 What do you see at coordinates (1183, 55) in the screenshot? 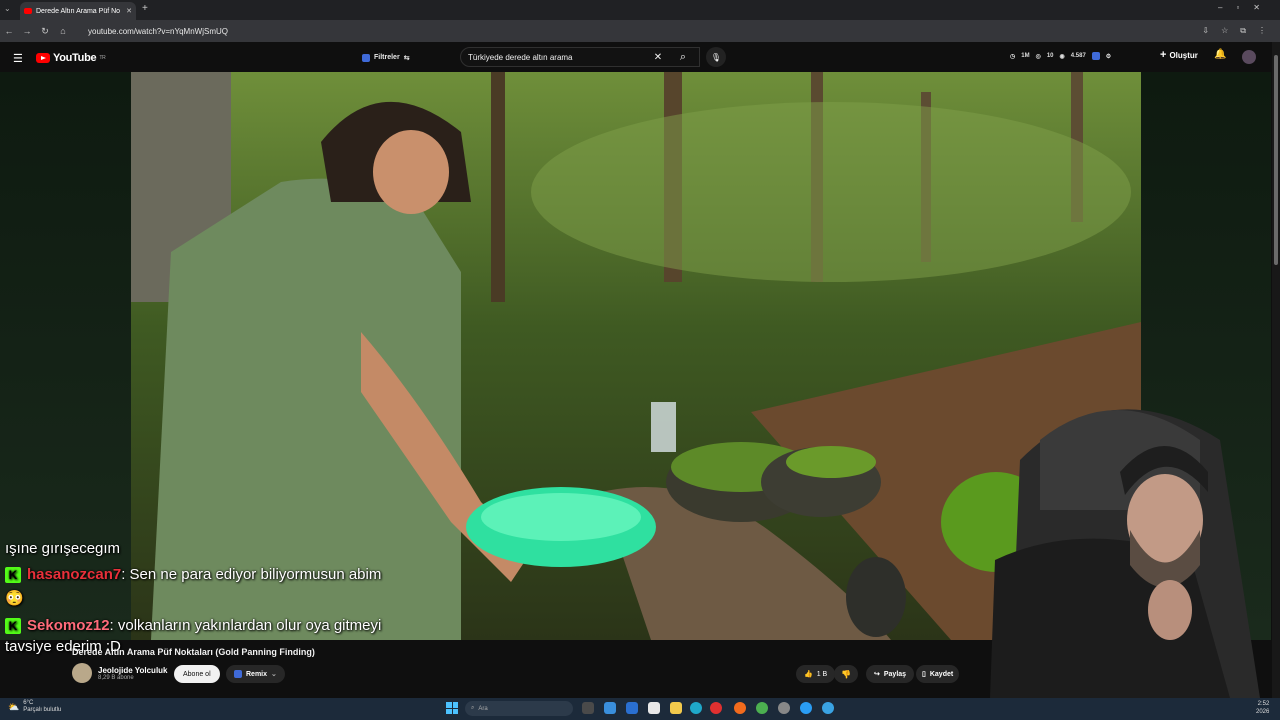
I see `create-label: Oluştur` at bounding box center [1183, 55].